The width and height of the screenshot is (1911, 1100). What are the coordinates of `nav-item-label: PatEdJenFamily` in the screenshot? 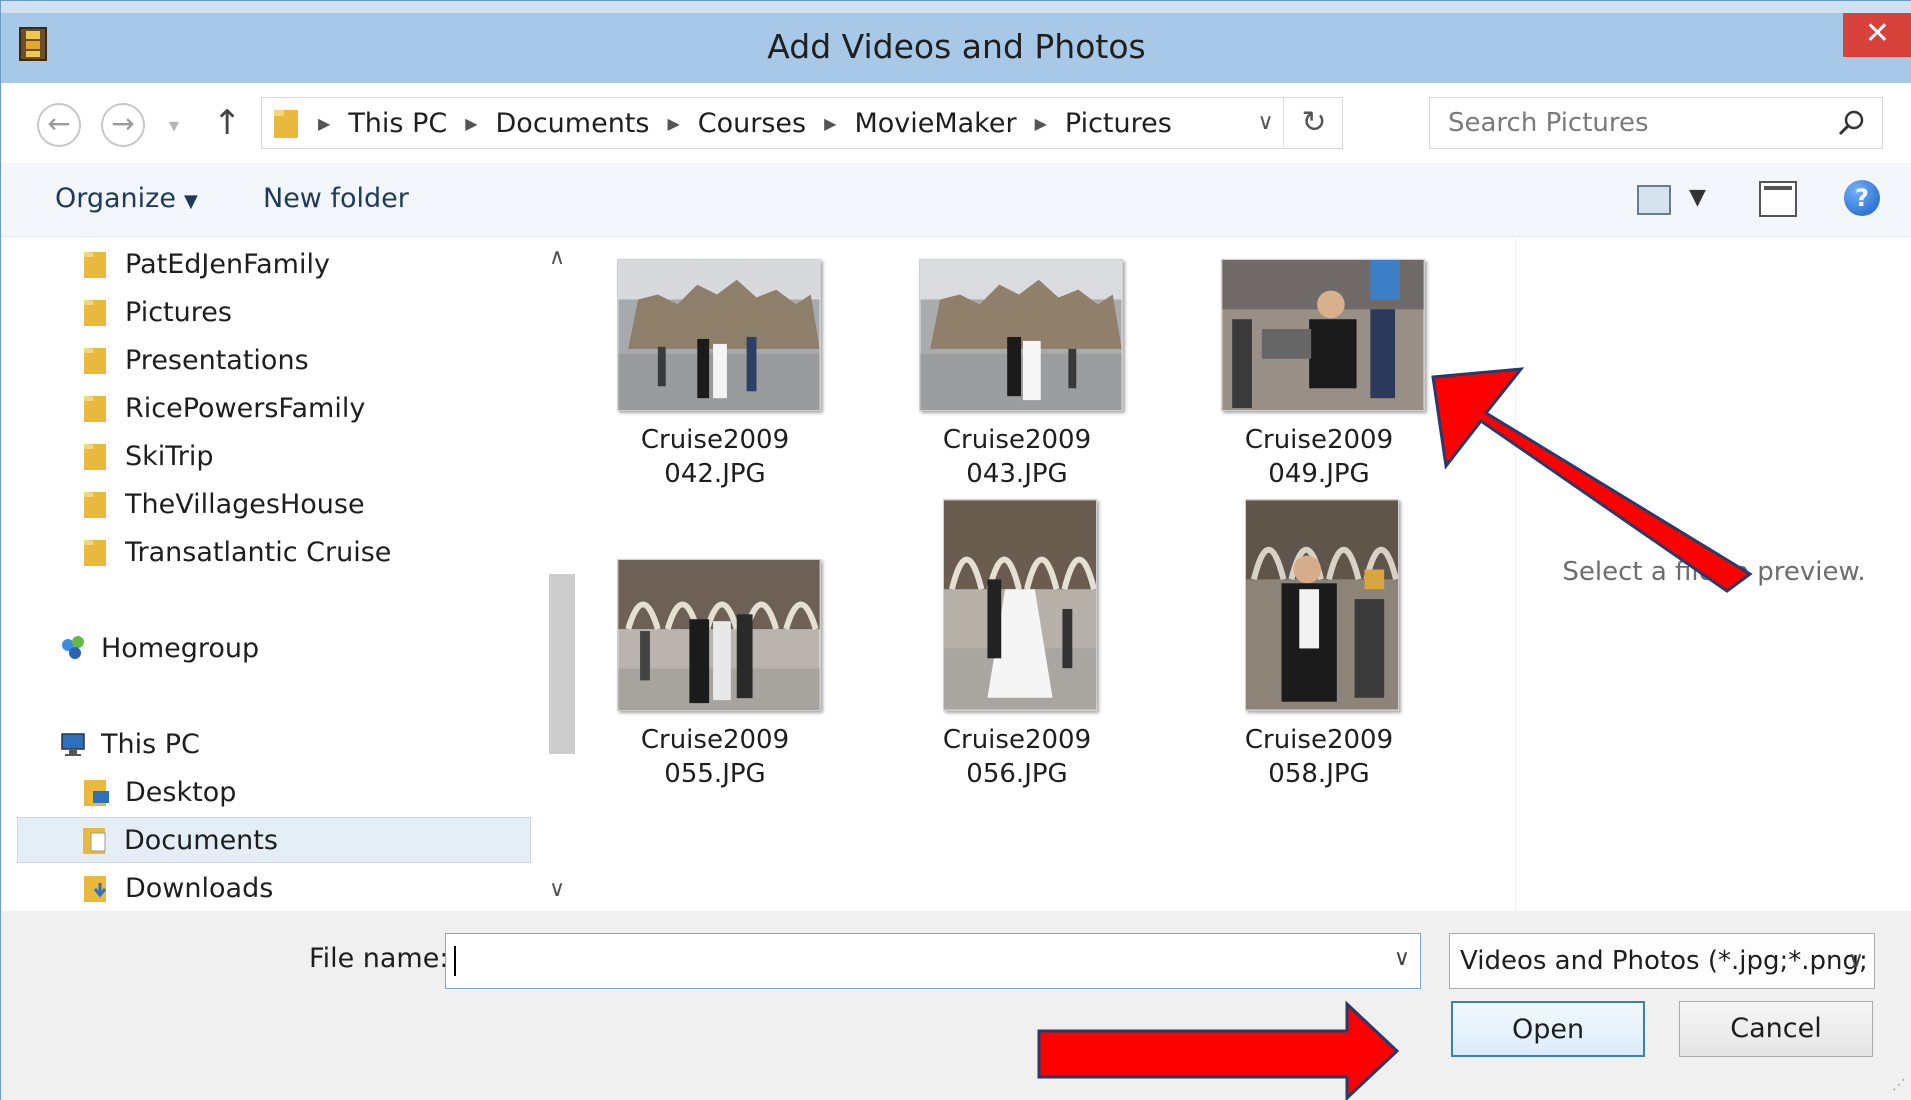 It's located at (227, 264).